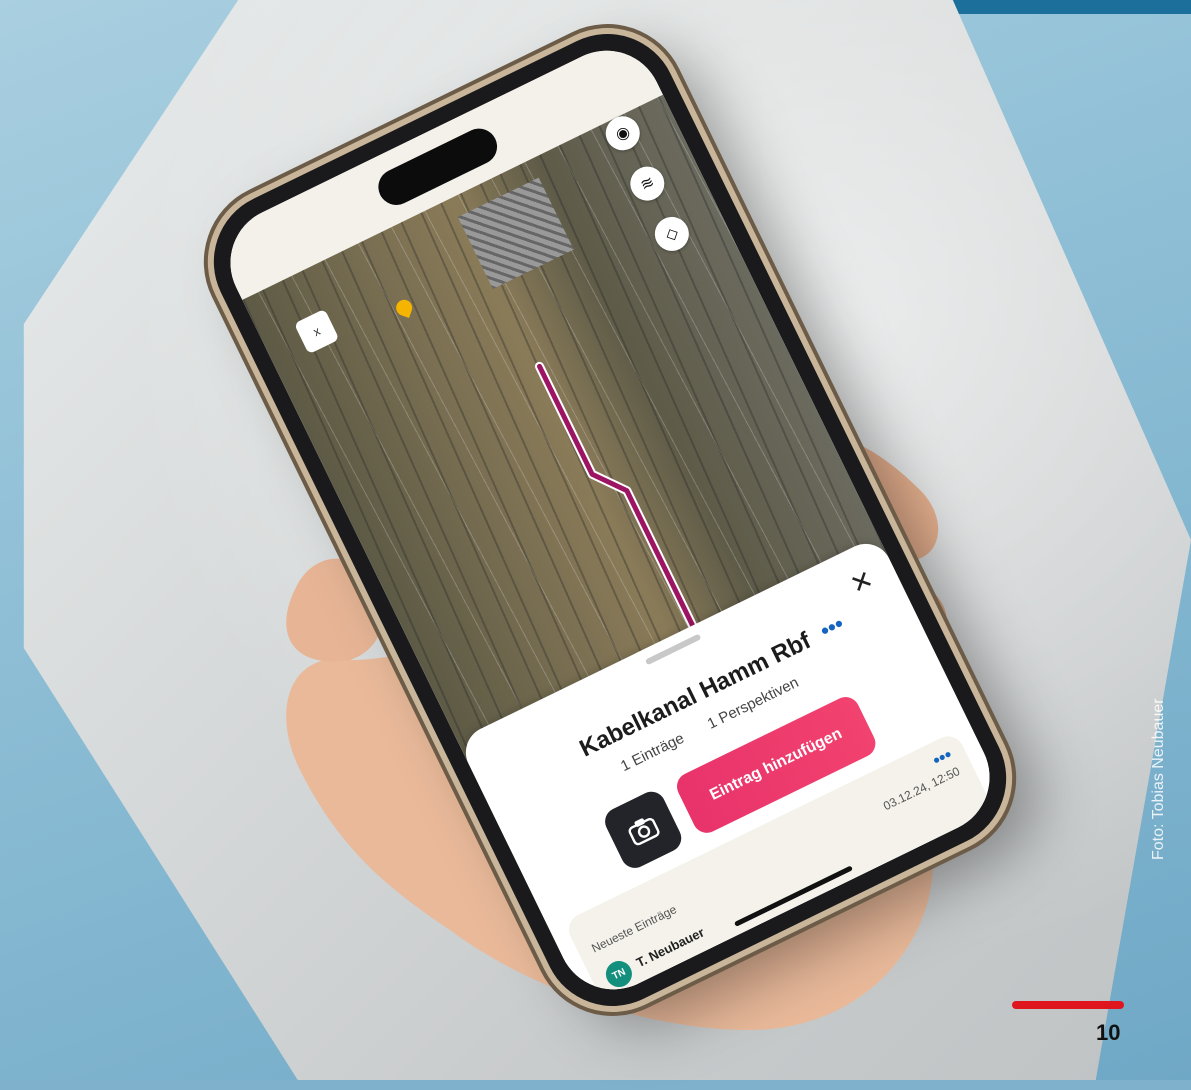 The height and width of the screenshot is (1090, 1191). I want to click on page-accent-bar, so click(1068, 1005).